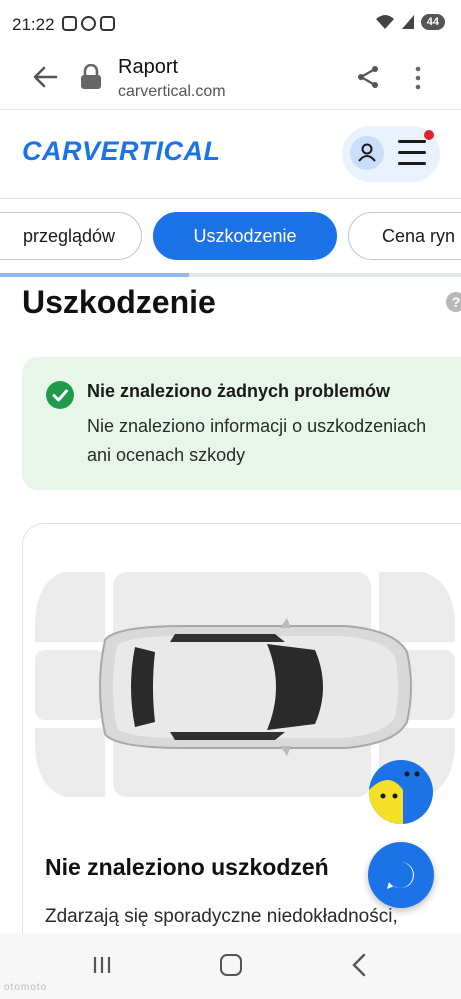 This screenshot has height=999, width=461. I want to click on zone-rear-left, so click(70, 762).